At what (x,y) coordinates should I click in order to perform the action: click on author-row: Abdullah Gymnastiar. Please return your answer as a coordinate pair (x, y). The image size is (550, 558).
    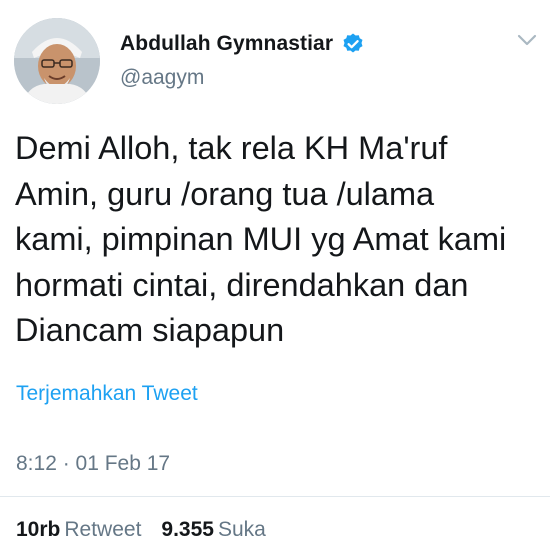
    Looking at the image, I should click on (242, 44).